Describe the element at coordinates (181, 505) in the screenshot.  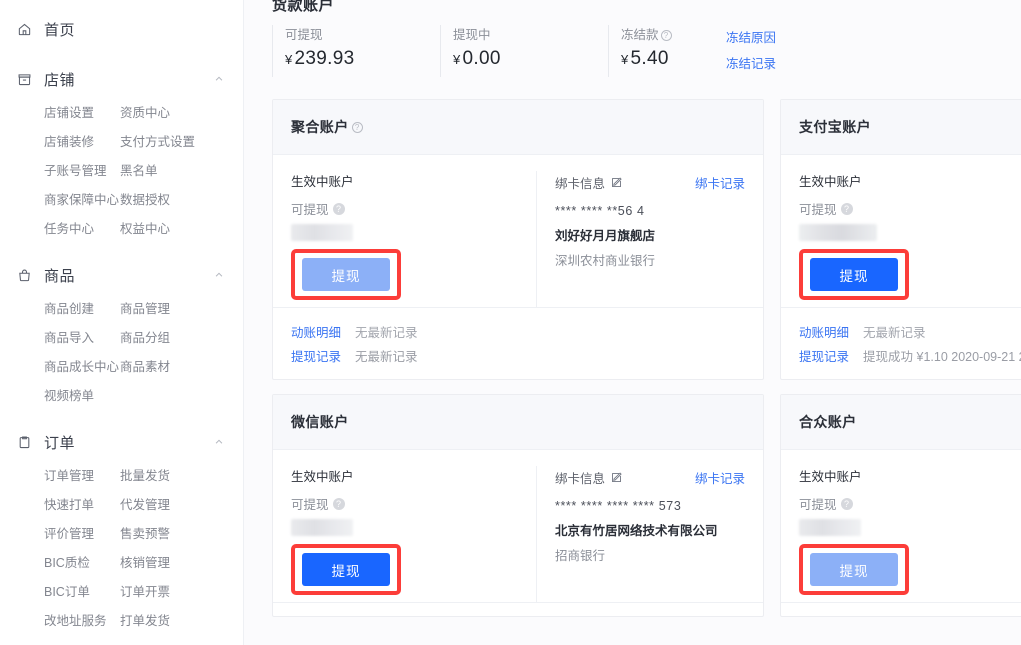
I see `sidebar-subitem-order-3: 代发管理` at that location.